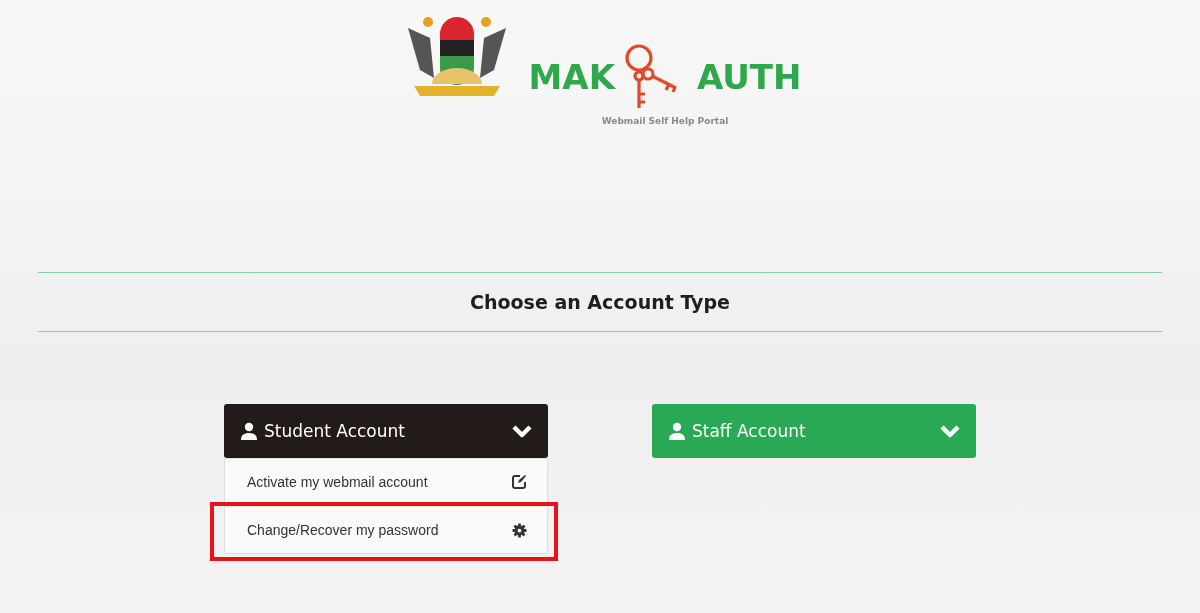 This screenshot has height=613, width=1200. What do you see at coordinates (343, 530) in the screenshot?
I see `menu-item-label: Change/Recover my password` at bounding box center [343, 530].